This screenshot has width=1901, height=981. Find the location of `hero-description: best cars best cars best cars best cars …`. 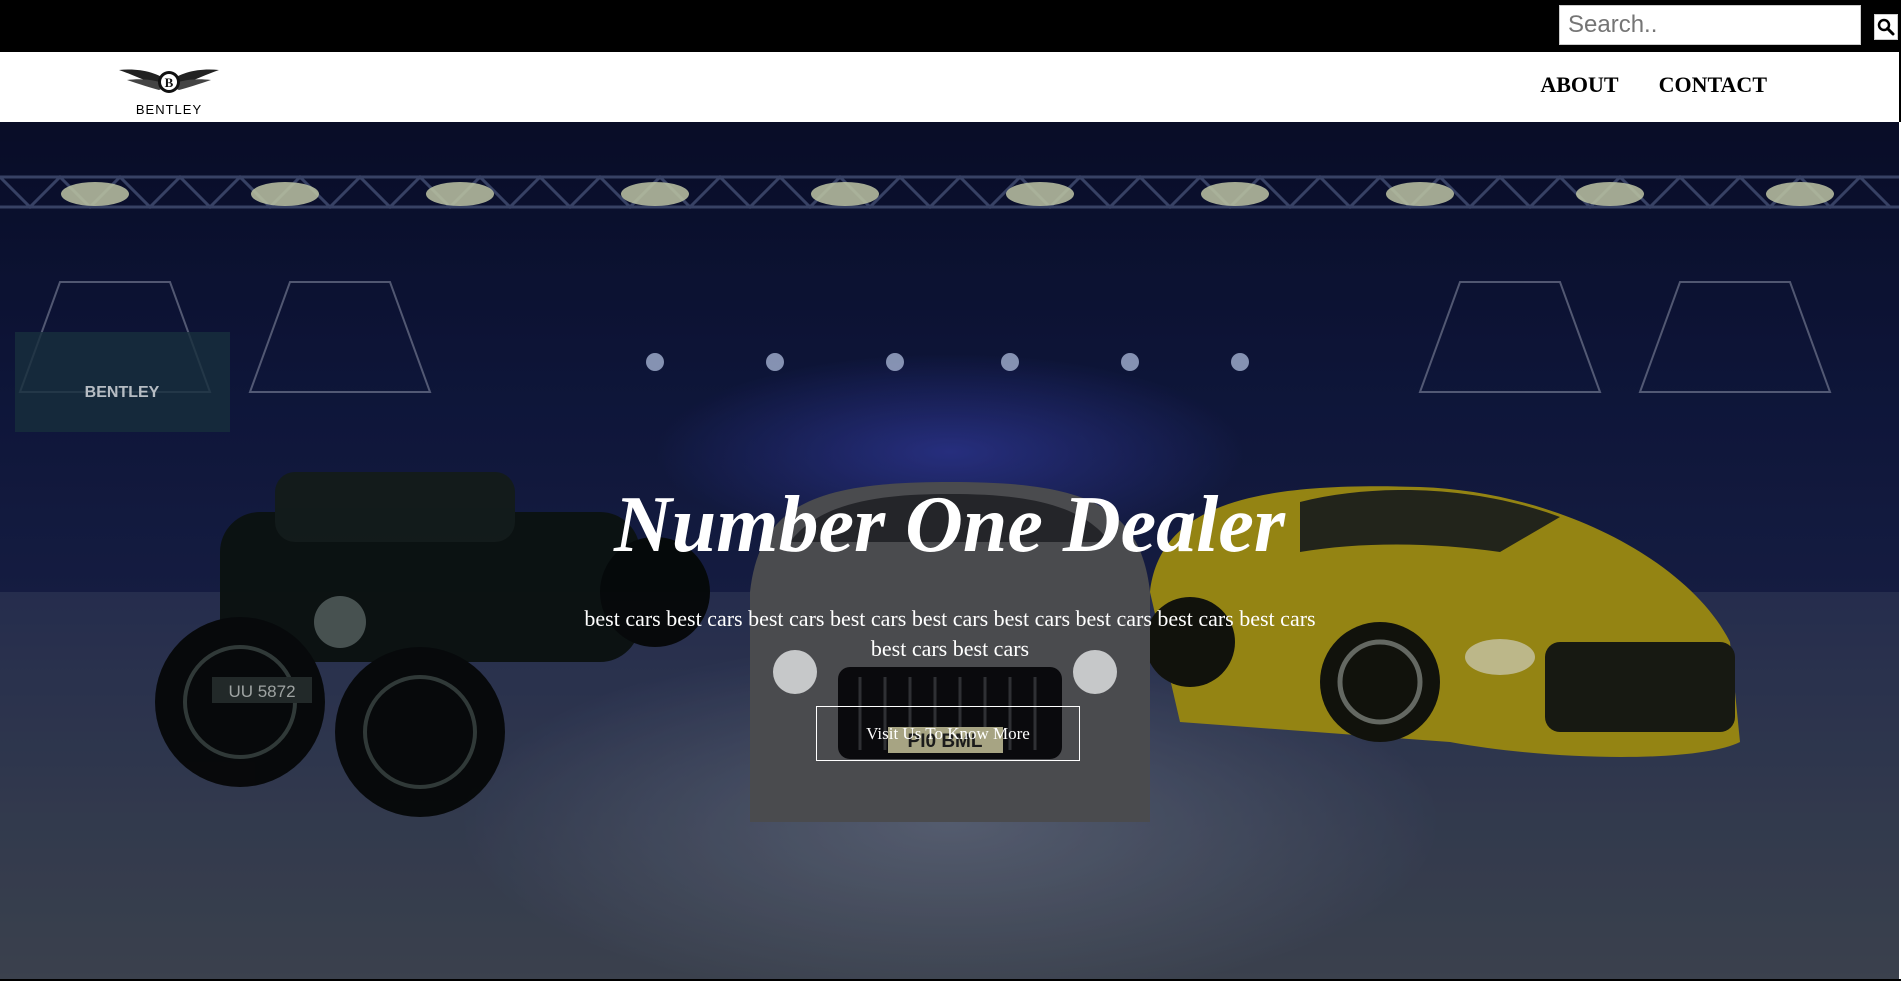

hero-description: best cars best cars best cars best cars … is located at coordinates (950, 633).